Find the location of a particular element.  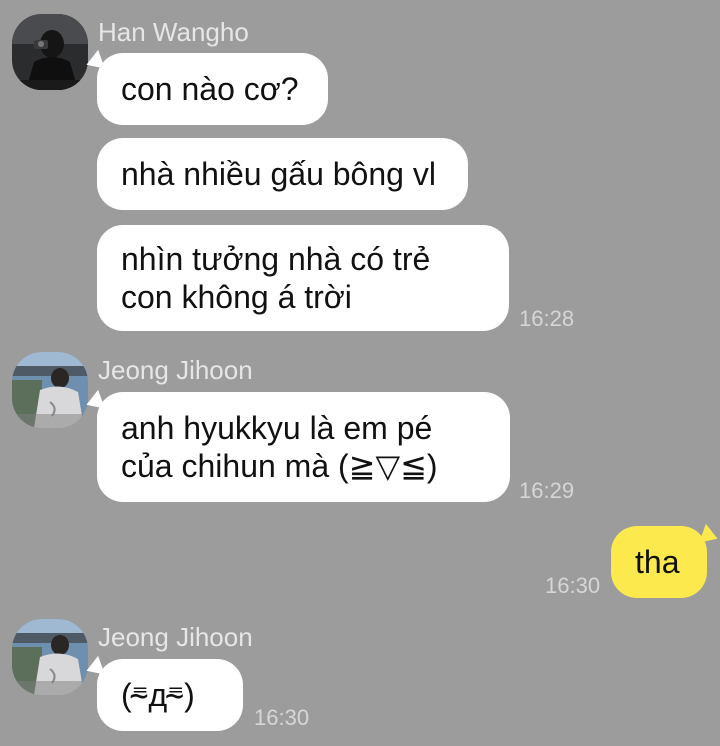

message-text-line: con không á trời is located at coordinates (236, 297).